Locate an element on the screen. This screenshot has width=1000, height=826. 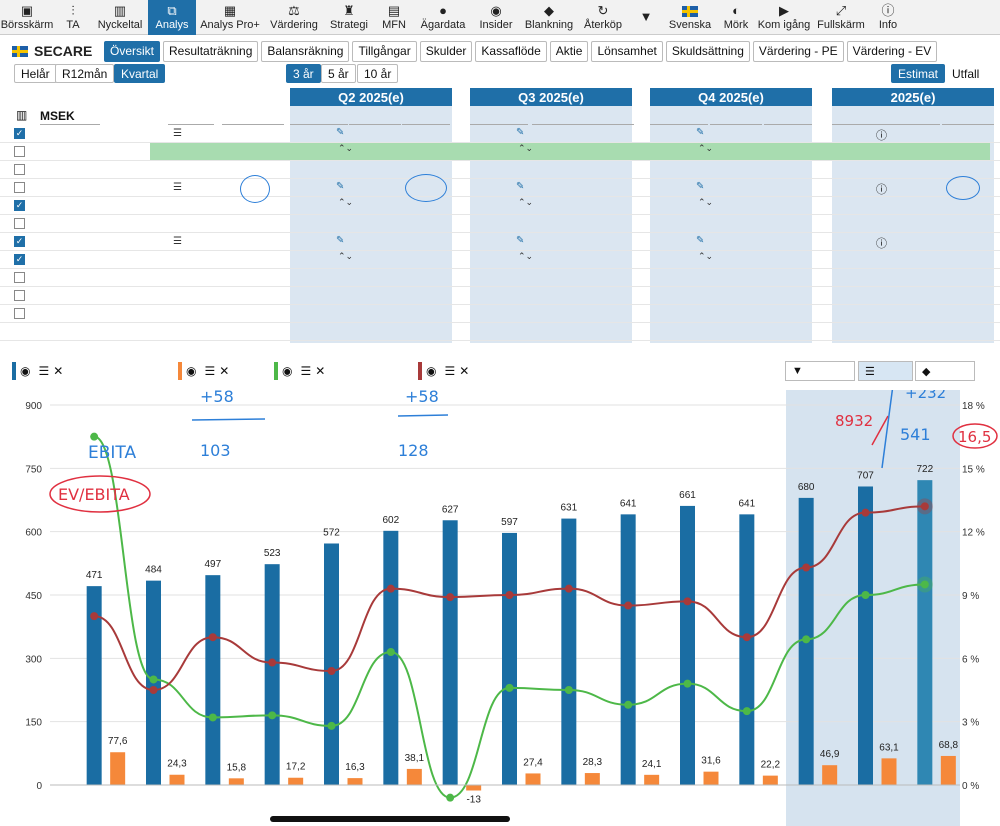
nav-värdering: ⚖ Värdering is located at coordinates (294, 17).